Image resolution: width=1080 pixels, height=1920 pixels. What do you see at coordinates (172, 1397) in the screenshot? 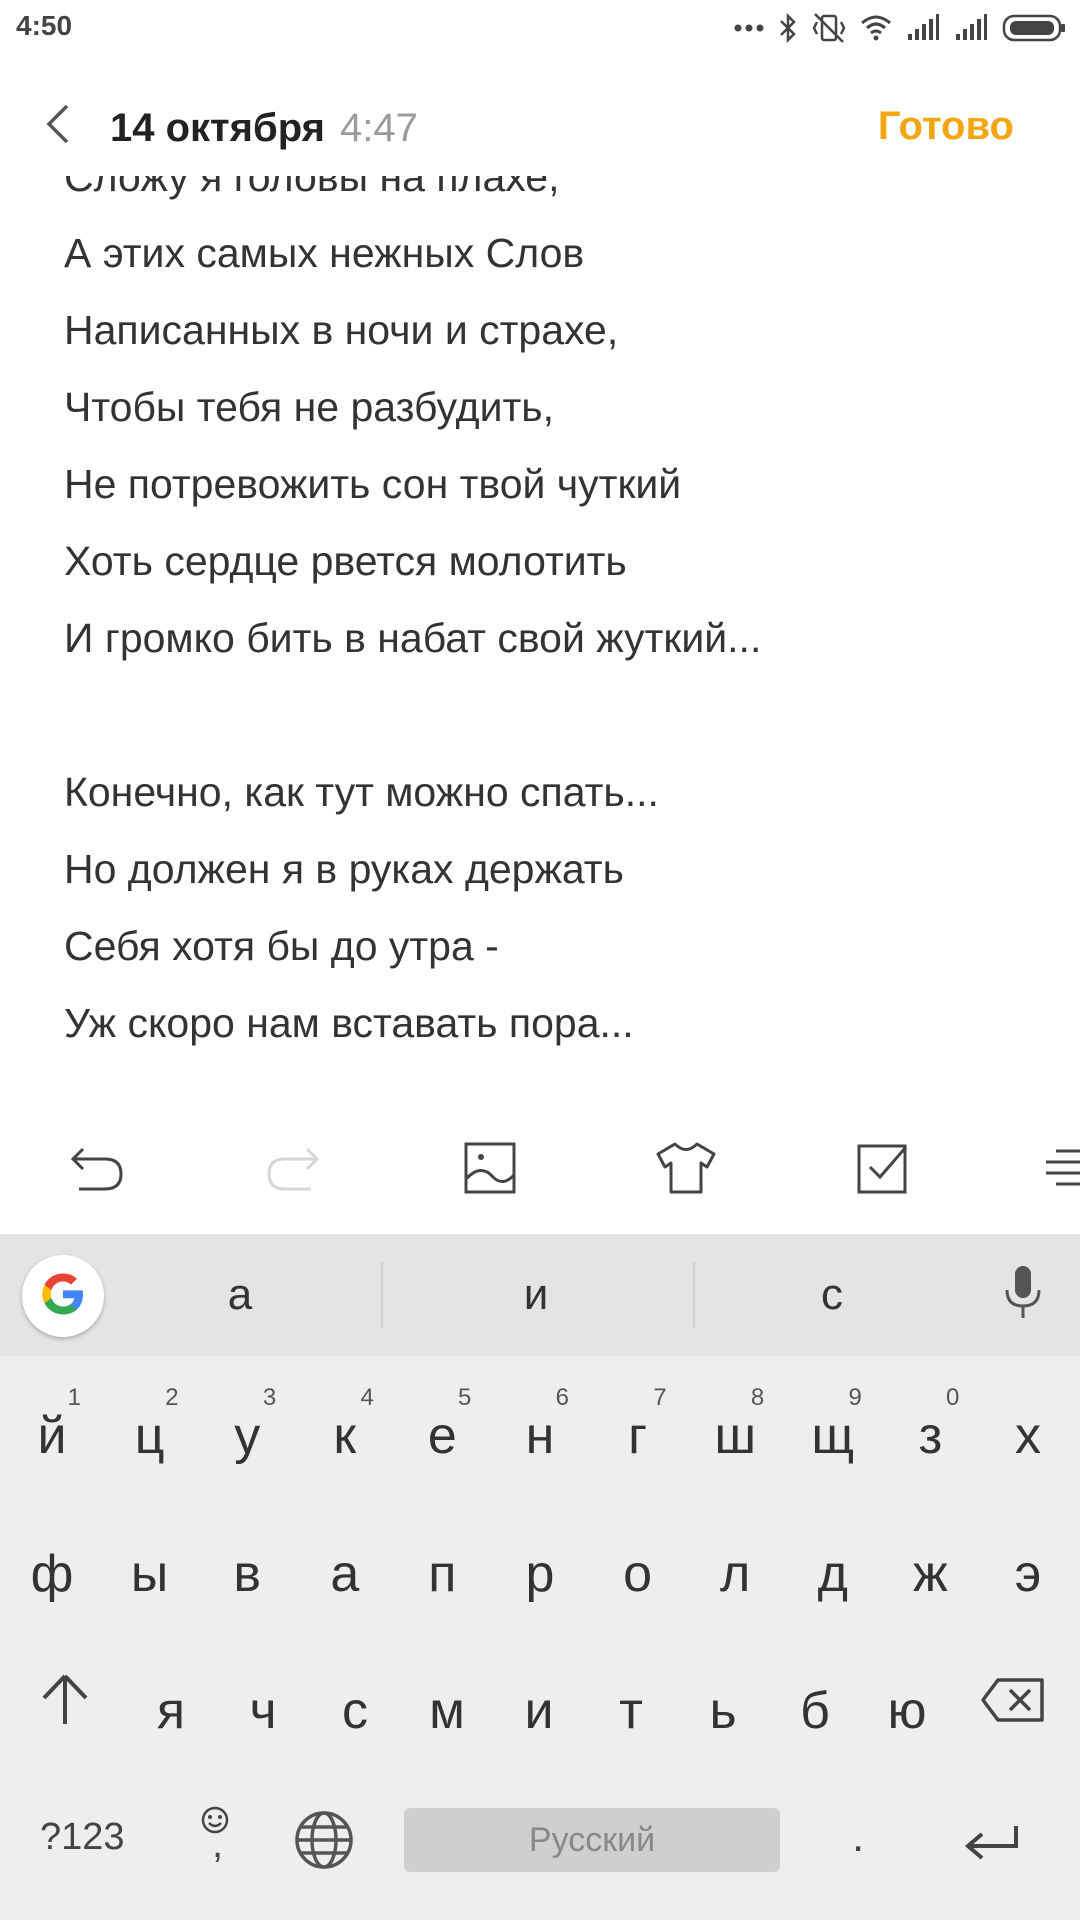
I see `key-number-hint: 2` at bounding box center [172, 1397].